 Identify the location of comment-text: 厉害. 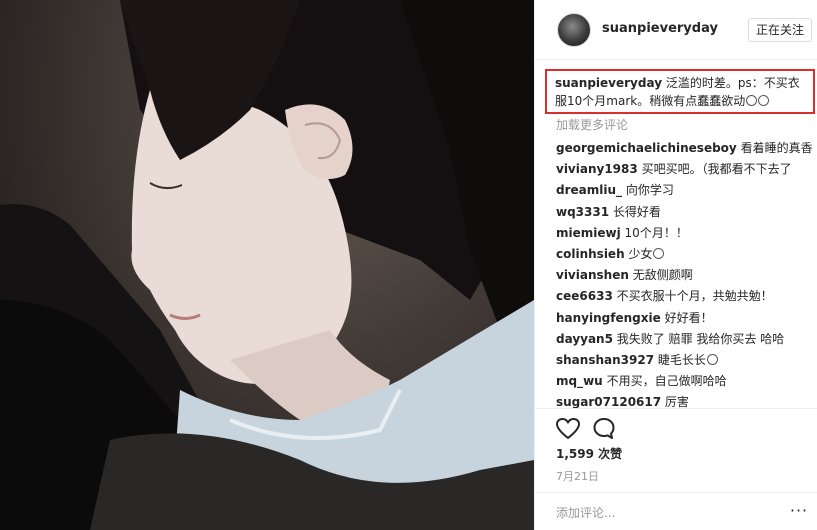
(676, 401).